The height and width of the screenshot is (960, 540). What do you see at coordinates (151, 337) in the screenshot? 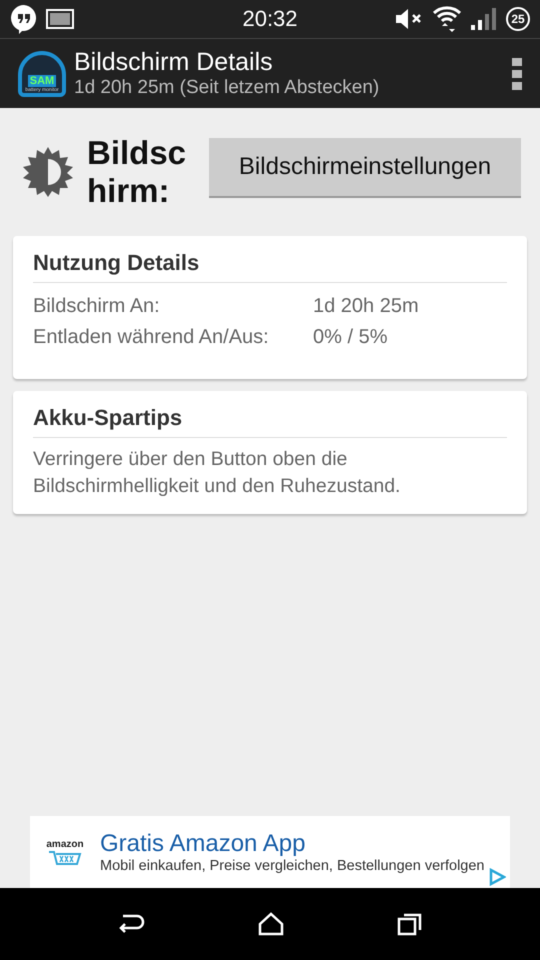
I see `row-label: Entladen während An/Aus:` at bounding box center [151, 337].